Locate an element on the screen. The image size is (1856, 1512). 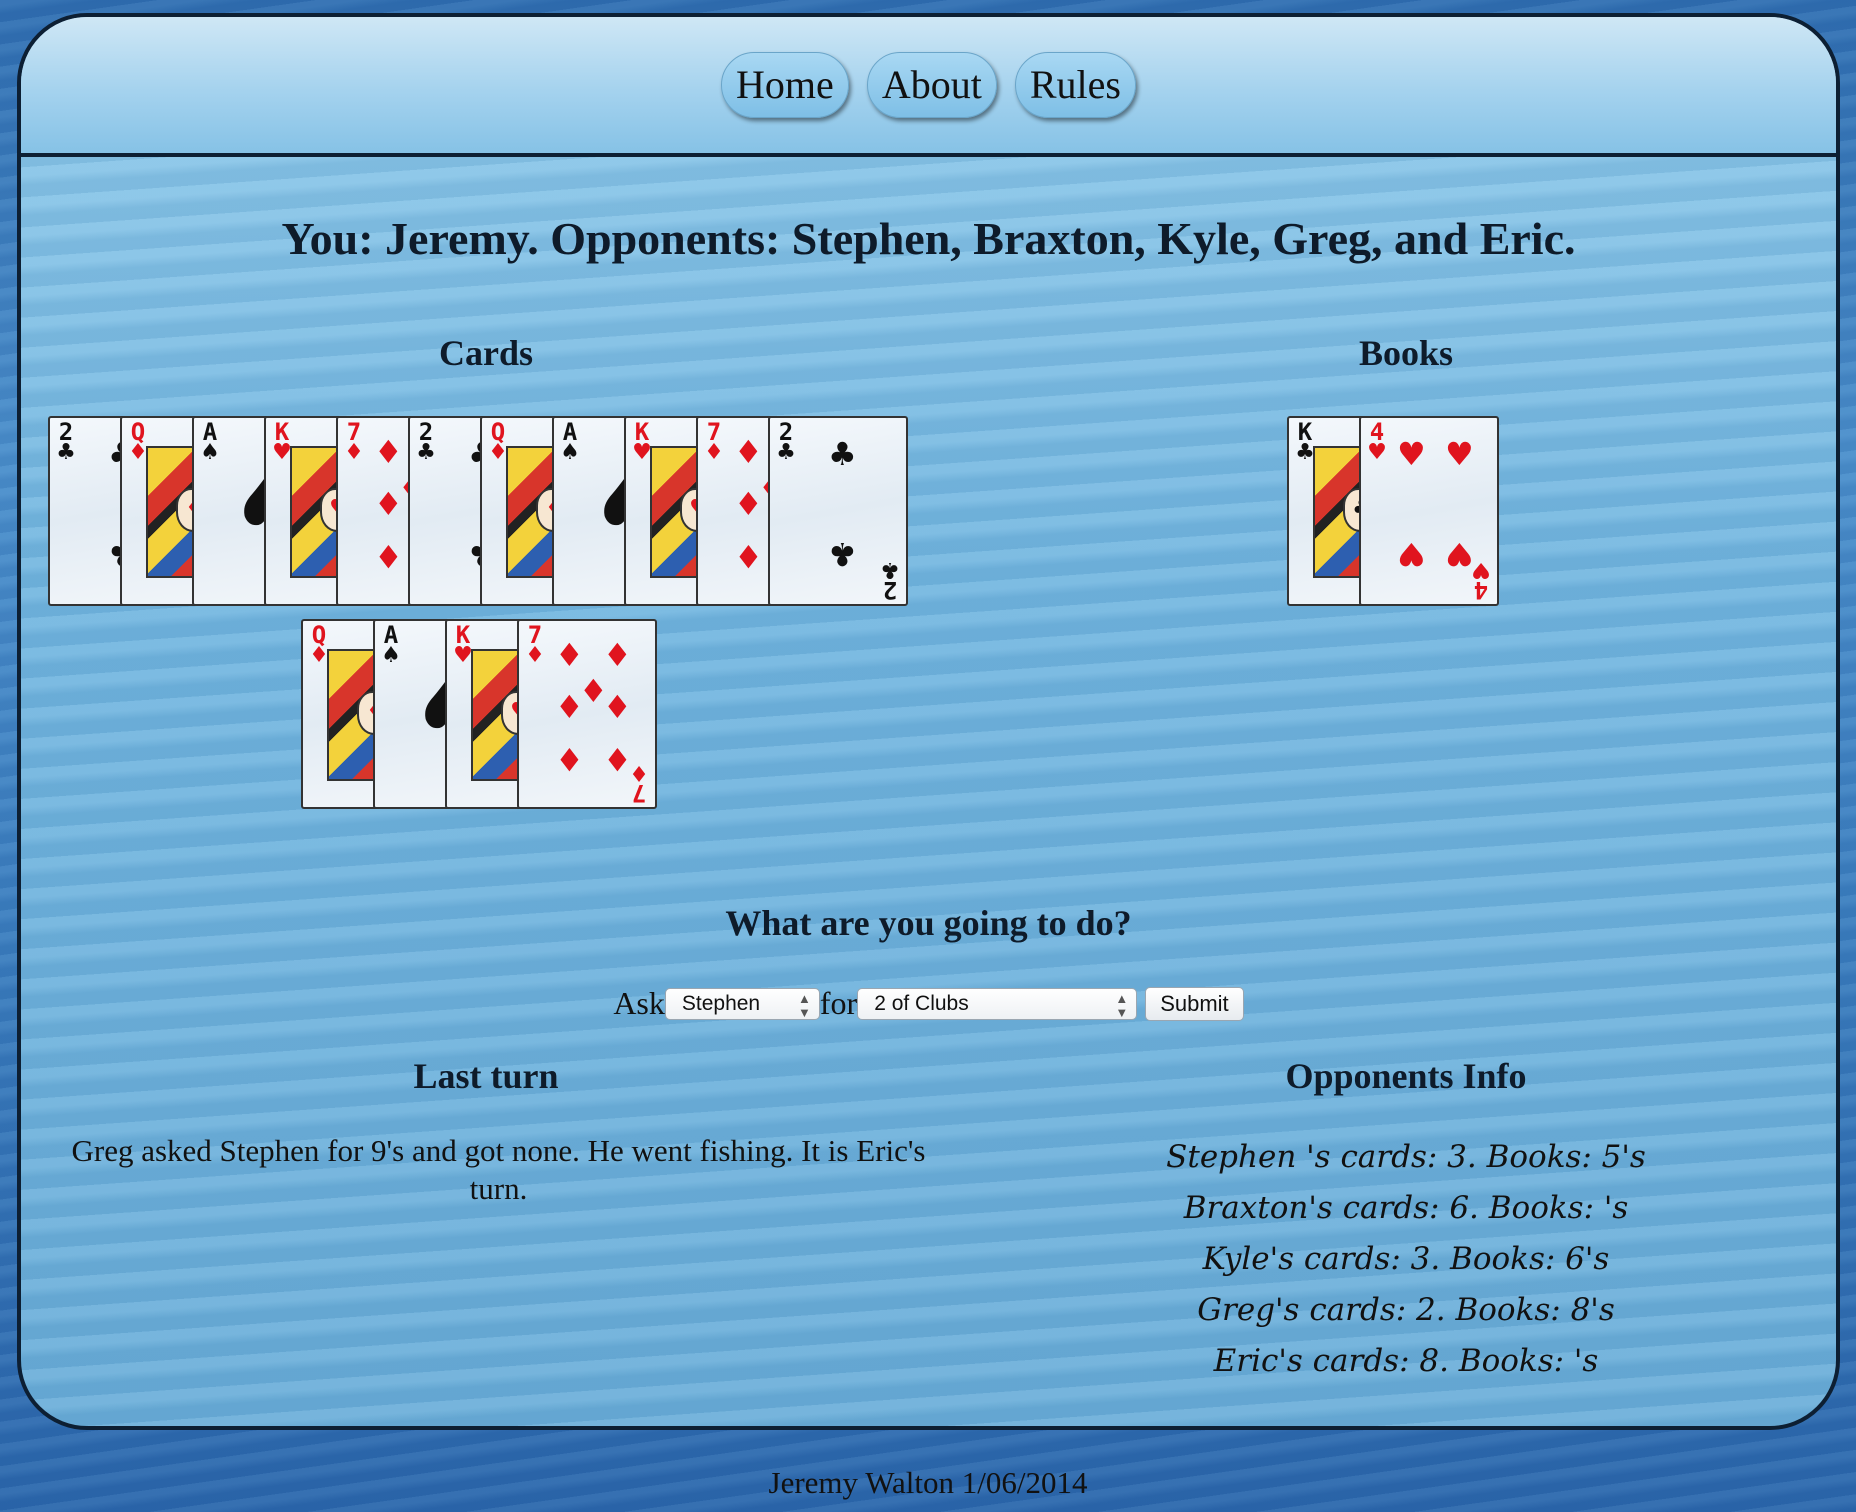
nav-home-button: Home is located at coordinates (785, 85).